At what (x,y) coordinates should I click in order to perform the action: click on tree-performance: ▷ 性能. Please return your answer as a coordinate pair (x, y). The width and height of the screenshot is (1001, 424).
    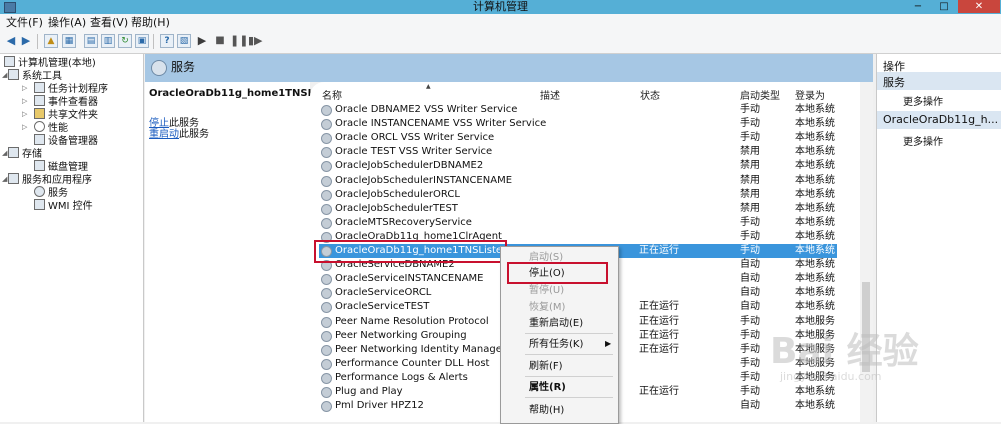
    Looking at the image, I should click on (45, 127).